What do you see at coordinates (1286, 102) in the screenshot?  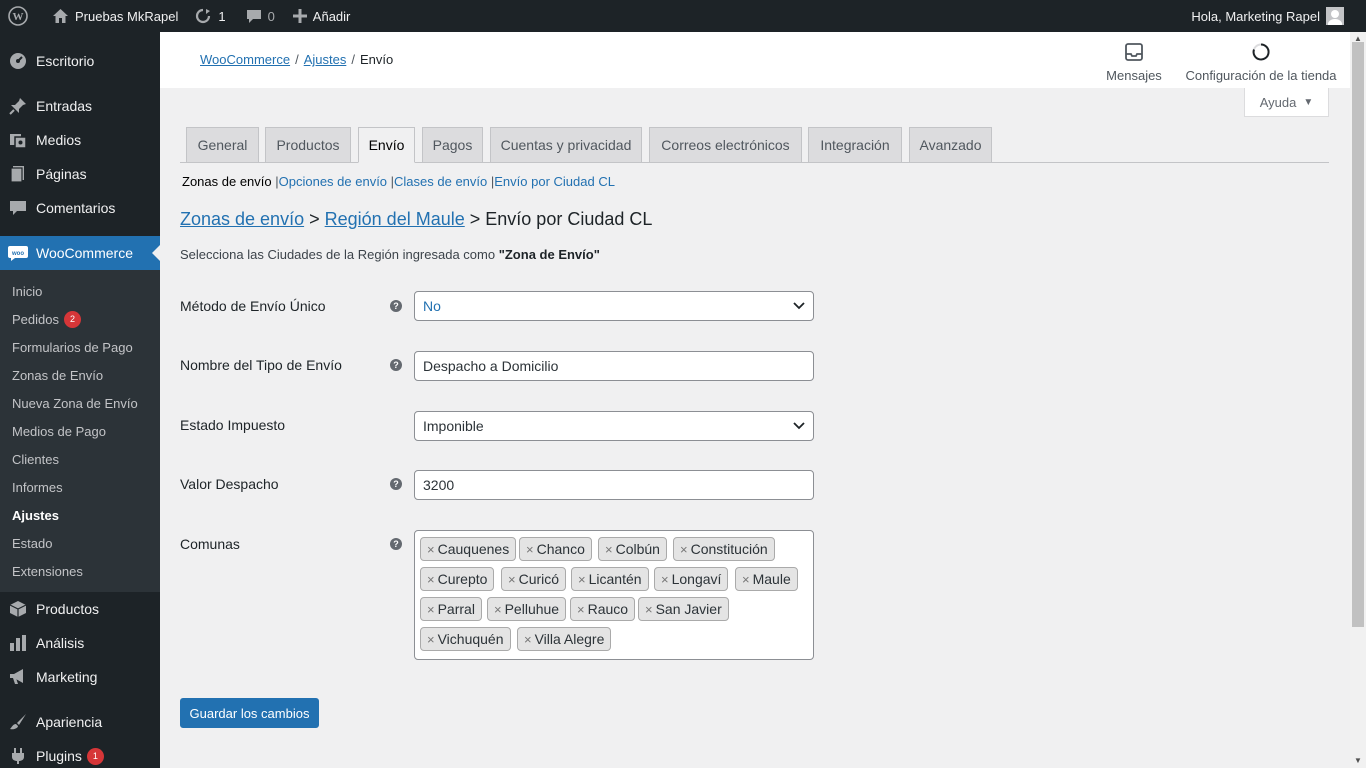 I see `help-button: Ayuda ▼` at bounding box center [1286, 102].